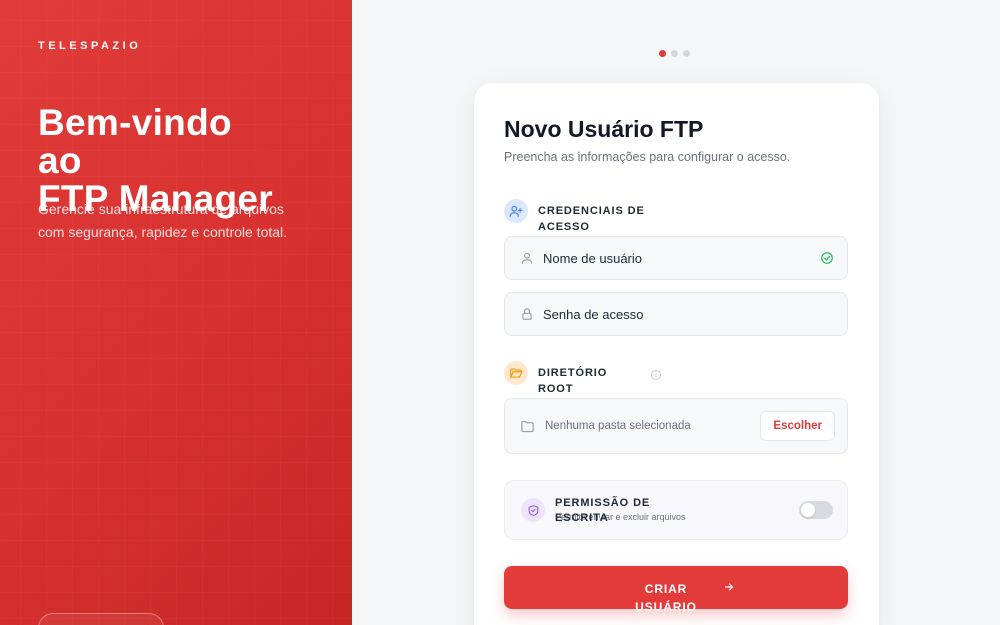  I want to click on password-field: Senha de acesso, so click(676, 314).